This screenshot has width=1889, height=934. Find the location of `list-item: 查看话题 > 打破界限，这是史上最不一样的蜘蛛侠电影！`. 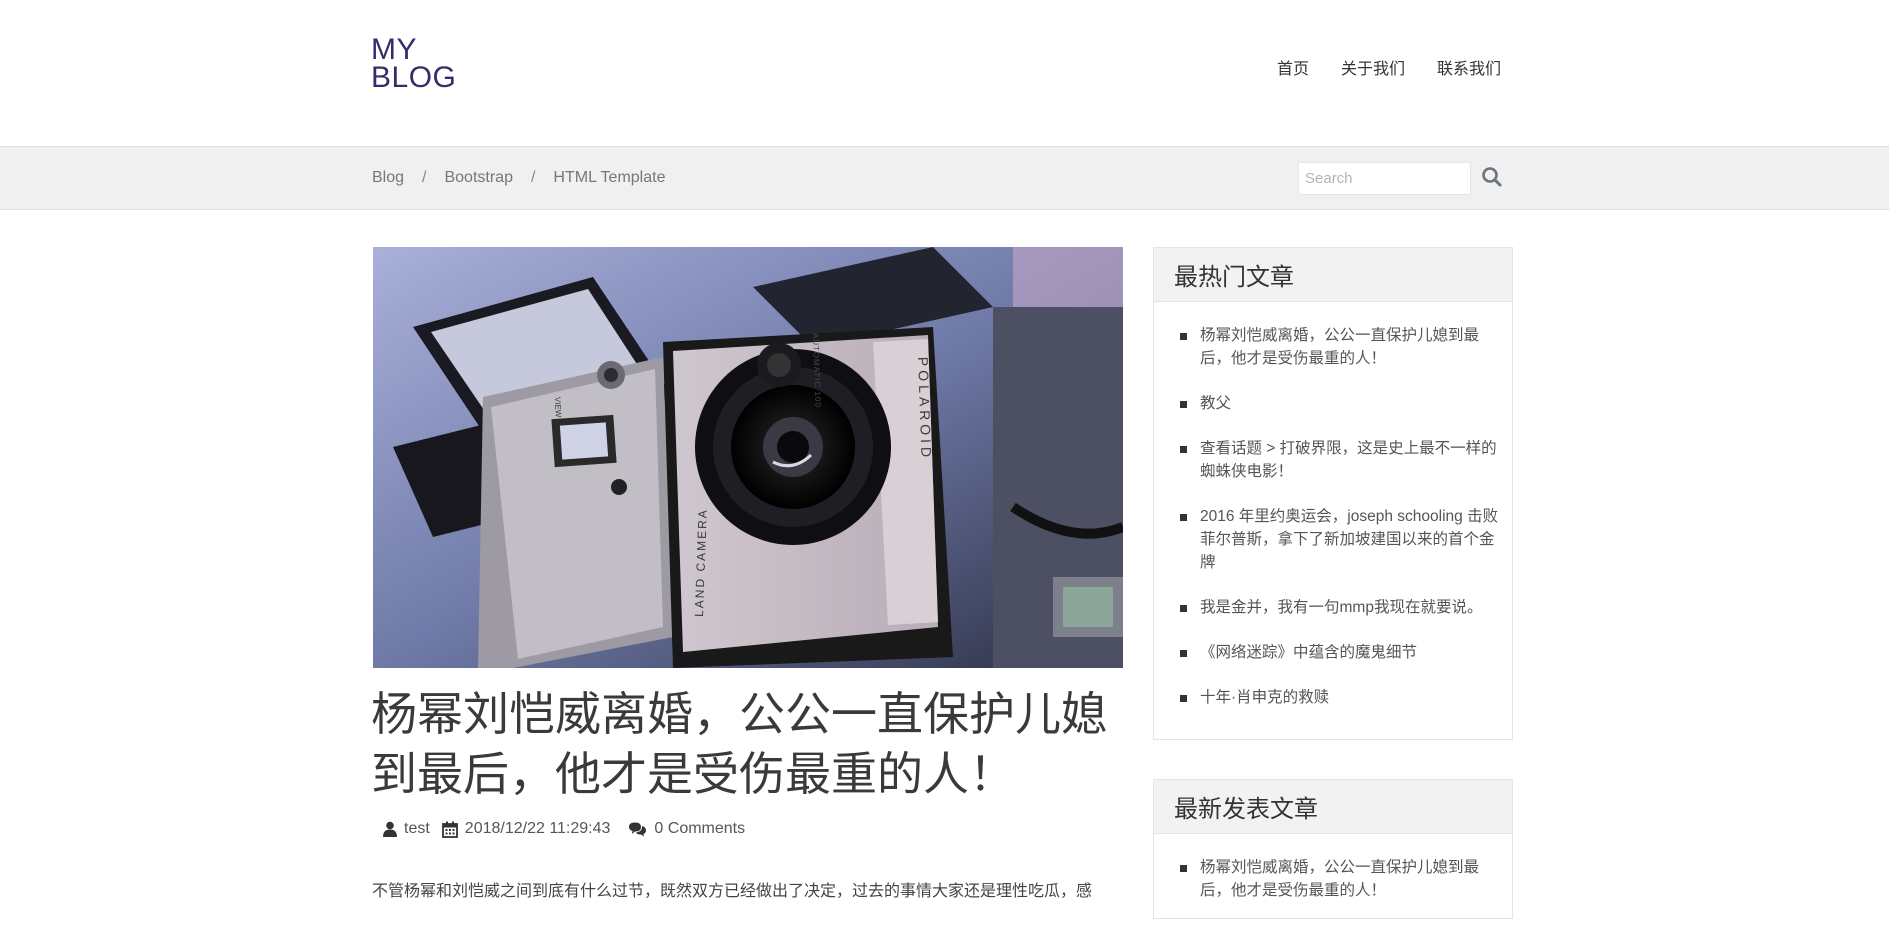

list-item: 查看话题 > 打破界限，这是史上最不一样的蜘蛛侠电影！ is located at coordinates (1346, 460).